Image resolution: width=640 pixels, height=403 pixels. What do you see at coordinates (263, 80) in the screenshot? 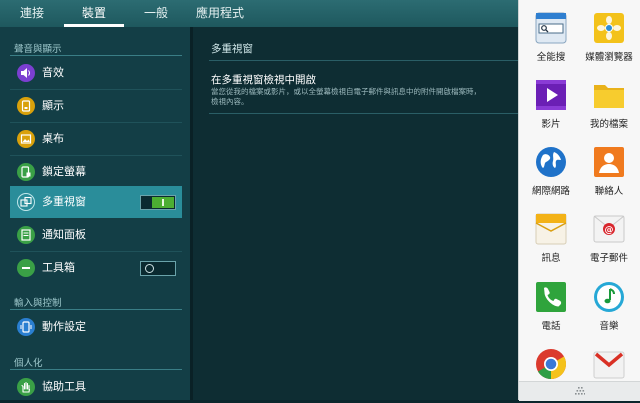
I see `option-title: 在多重視窗檢視中開啟` at bounding box center [263, 80].